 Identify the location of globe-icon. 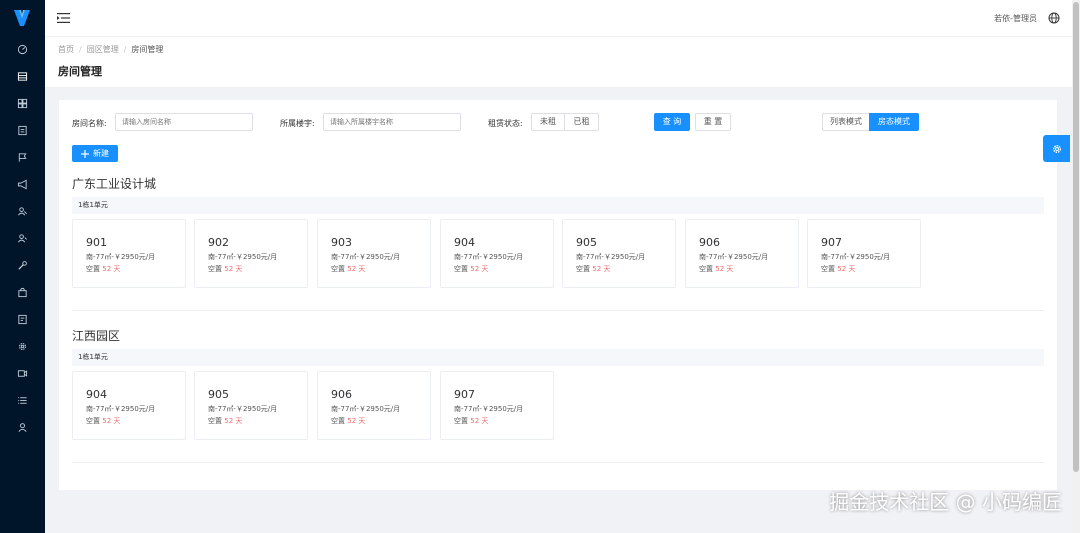
(1054, 18).